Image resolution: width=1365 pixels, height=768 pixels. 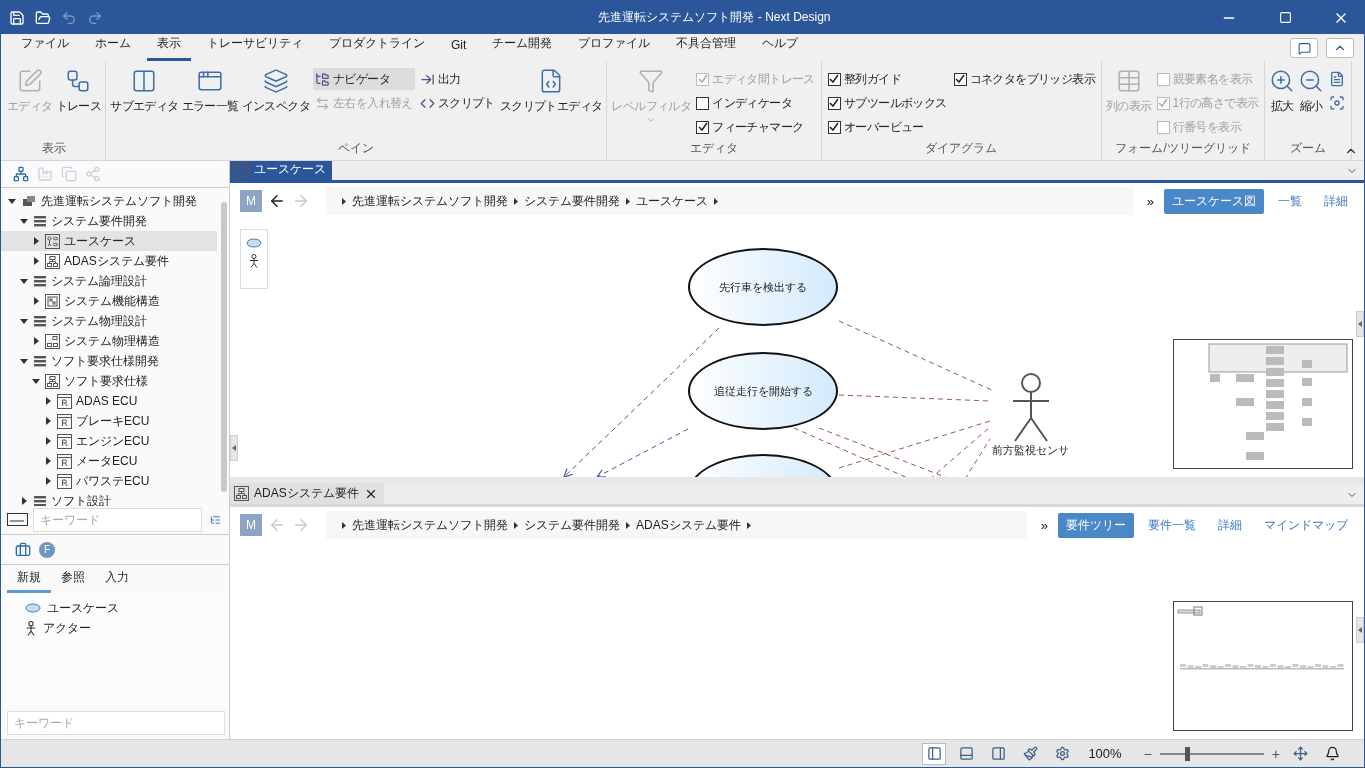 What do you see at coordinates (551, 91) in the screenshot?
I see `ribbon-button: スクリプトエディタ` at bounding box center [551, 91].